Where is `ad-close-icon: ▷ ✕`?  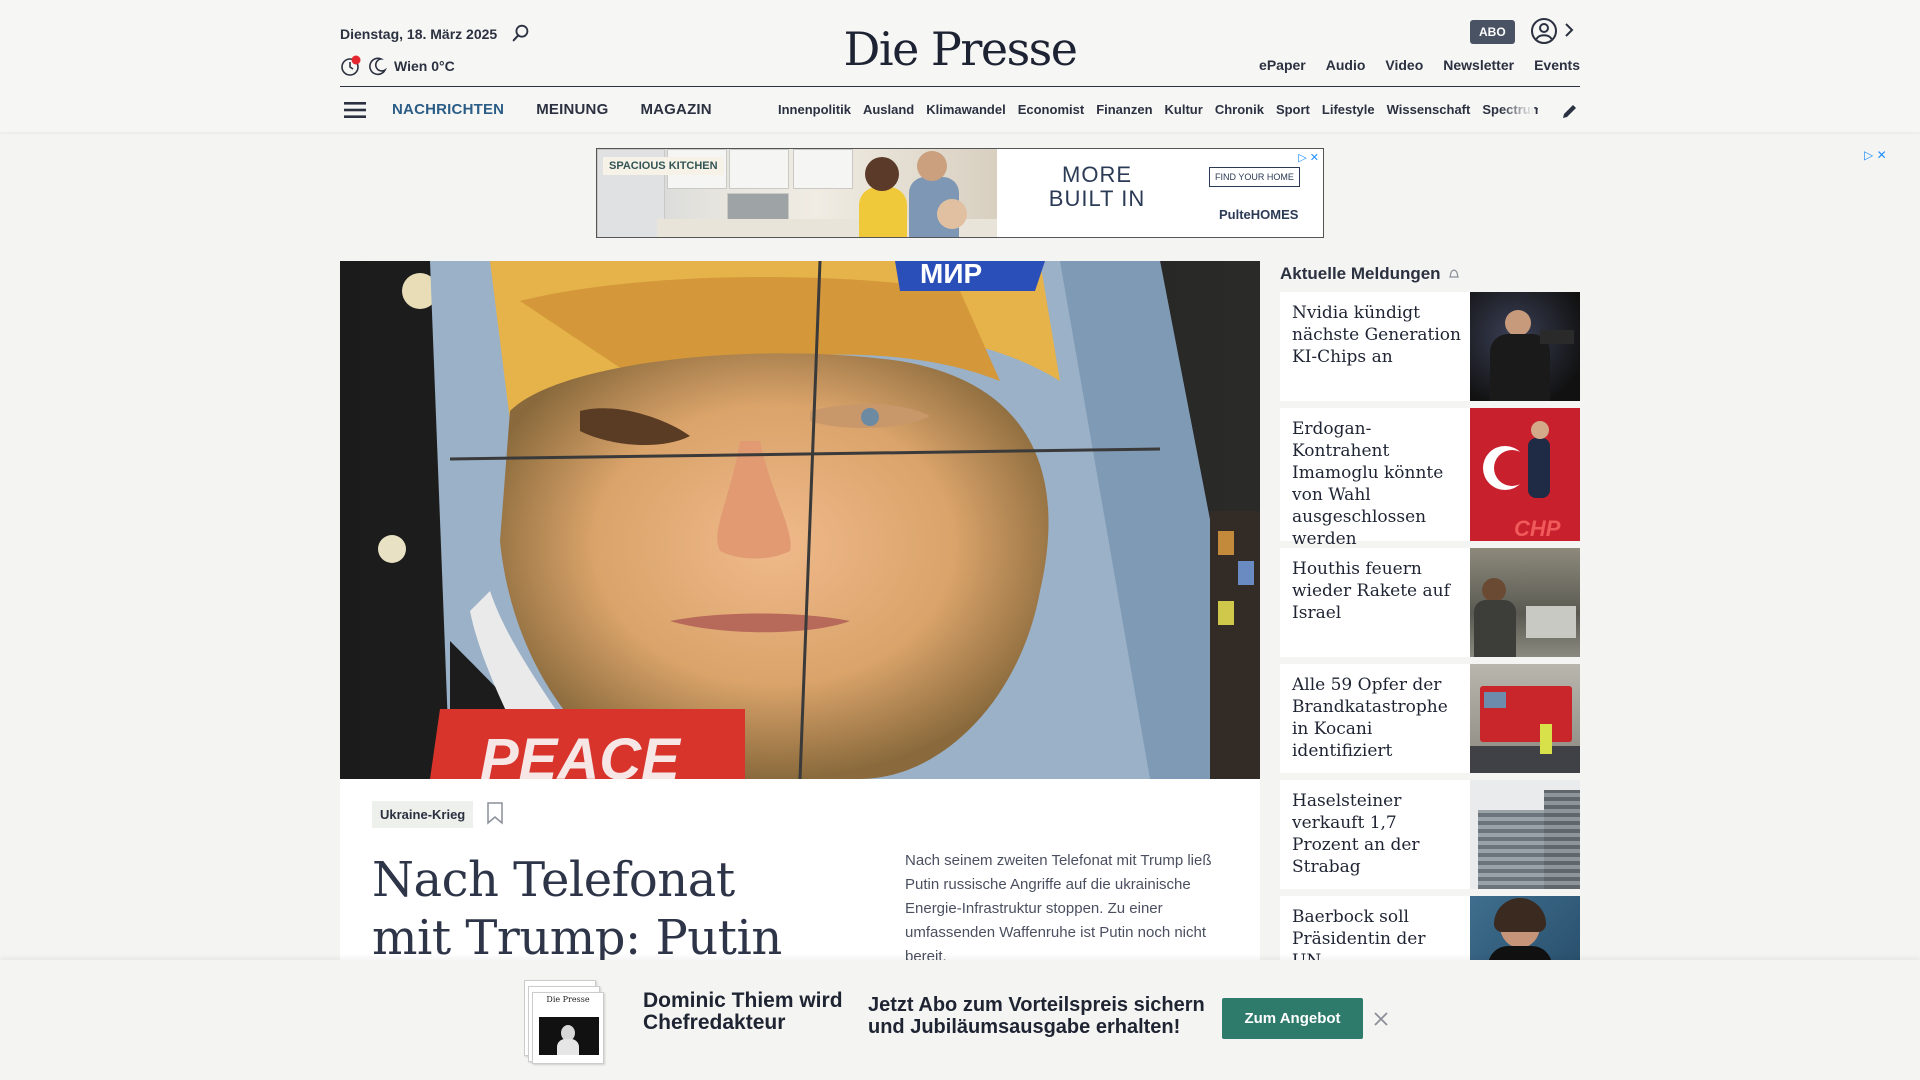 ad-close-icon: ▷ ✕ is located at coordinates (1875, 155).